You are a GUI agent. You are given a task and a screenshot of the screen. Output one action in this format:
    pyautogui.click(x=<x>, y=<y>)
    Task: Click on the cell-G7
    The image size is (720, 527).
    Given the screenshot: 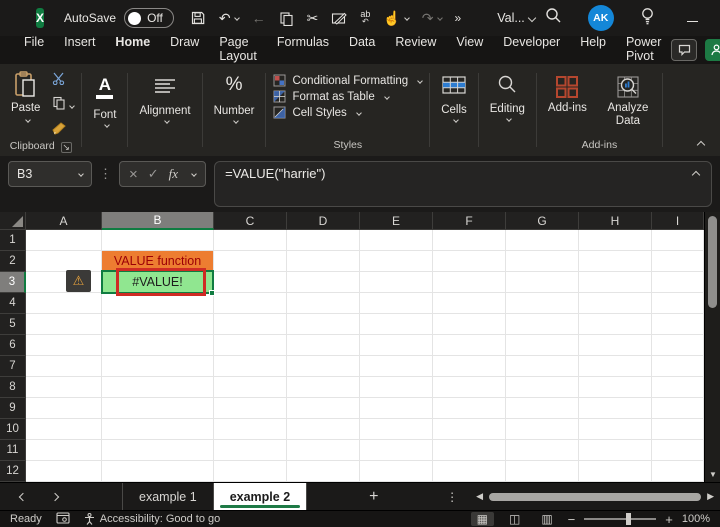 What is the action you would take?
    pyautogui.click(x=542, y=366)
    